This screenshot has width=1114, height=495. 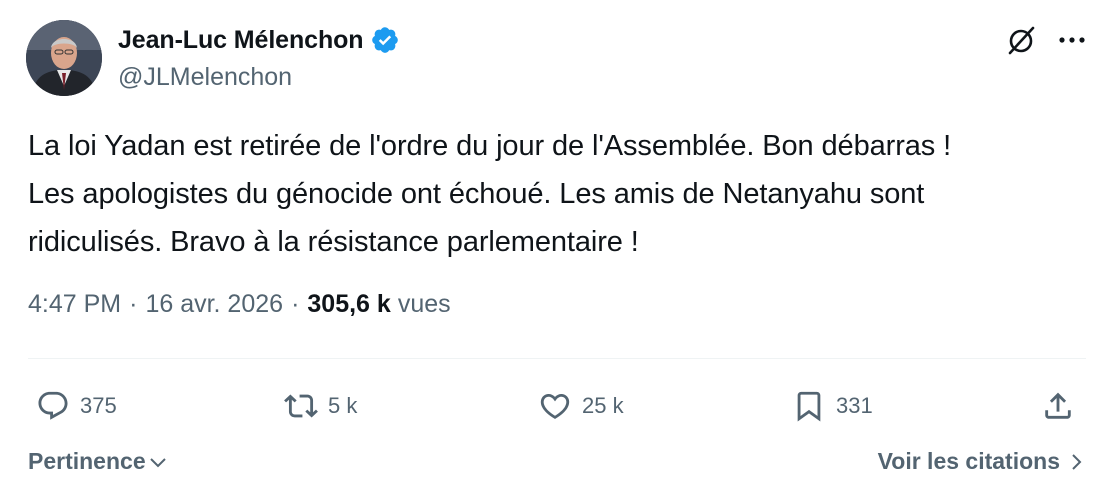 What do you see at coordinates (1021, 40) in the screenshot?
I see `grok-icon` at bounding box center [1021, 40].